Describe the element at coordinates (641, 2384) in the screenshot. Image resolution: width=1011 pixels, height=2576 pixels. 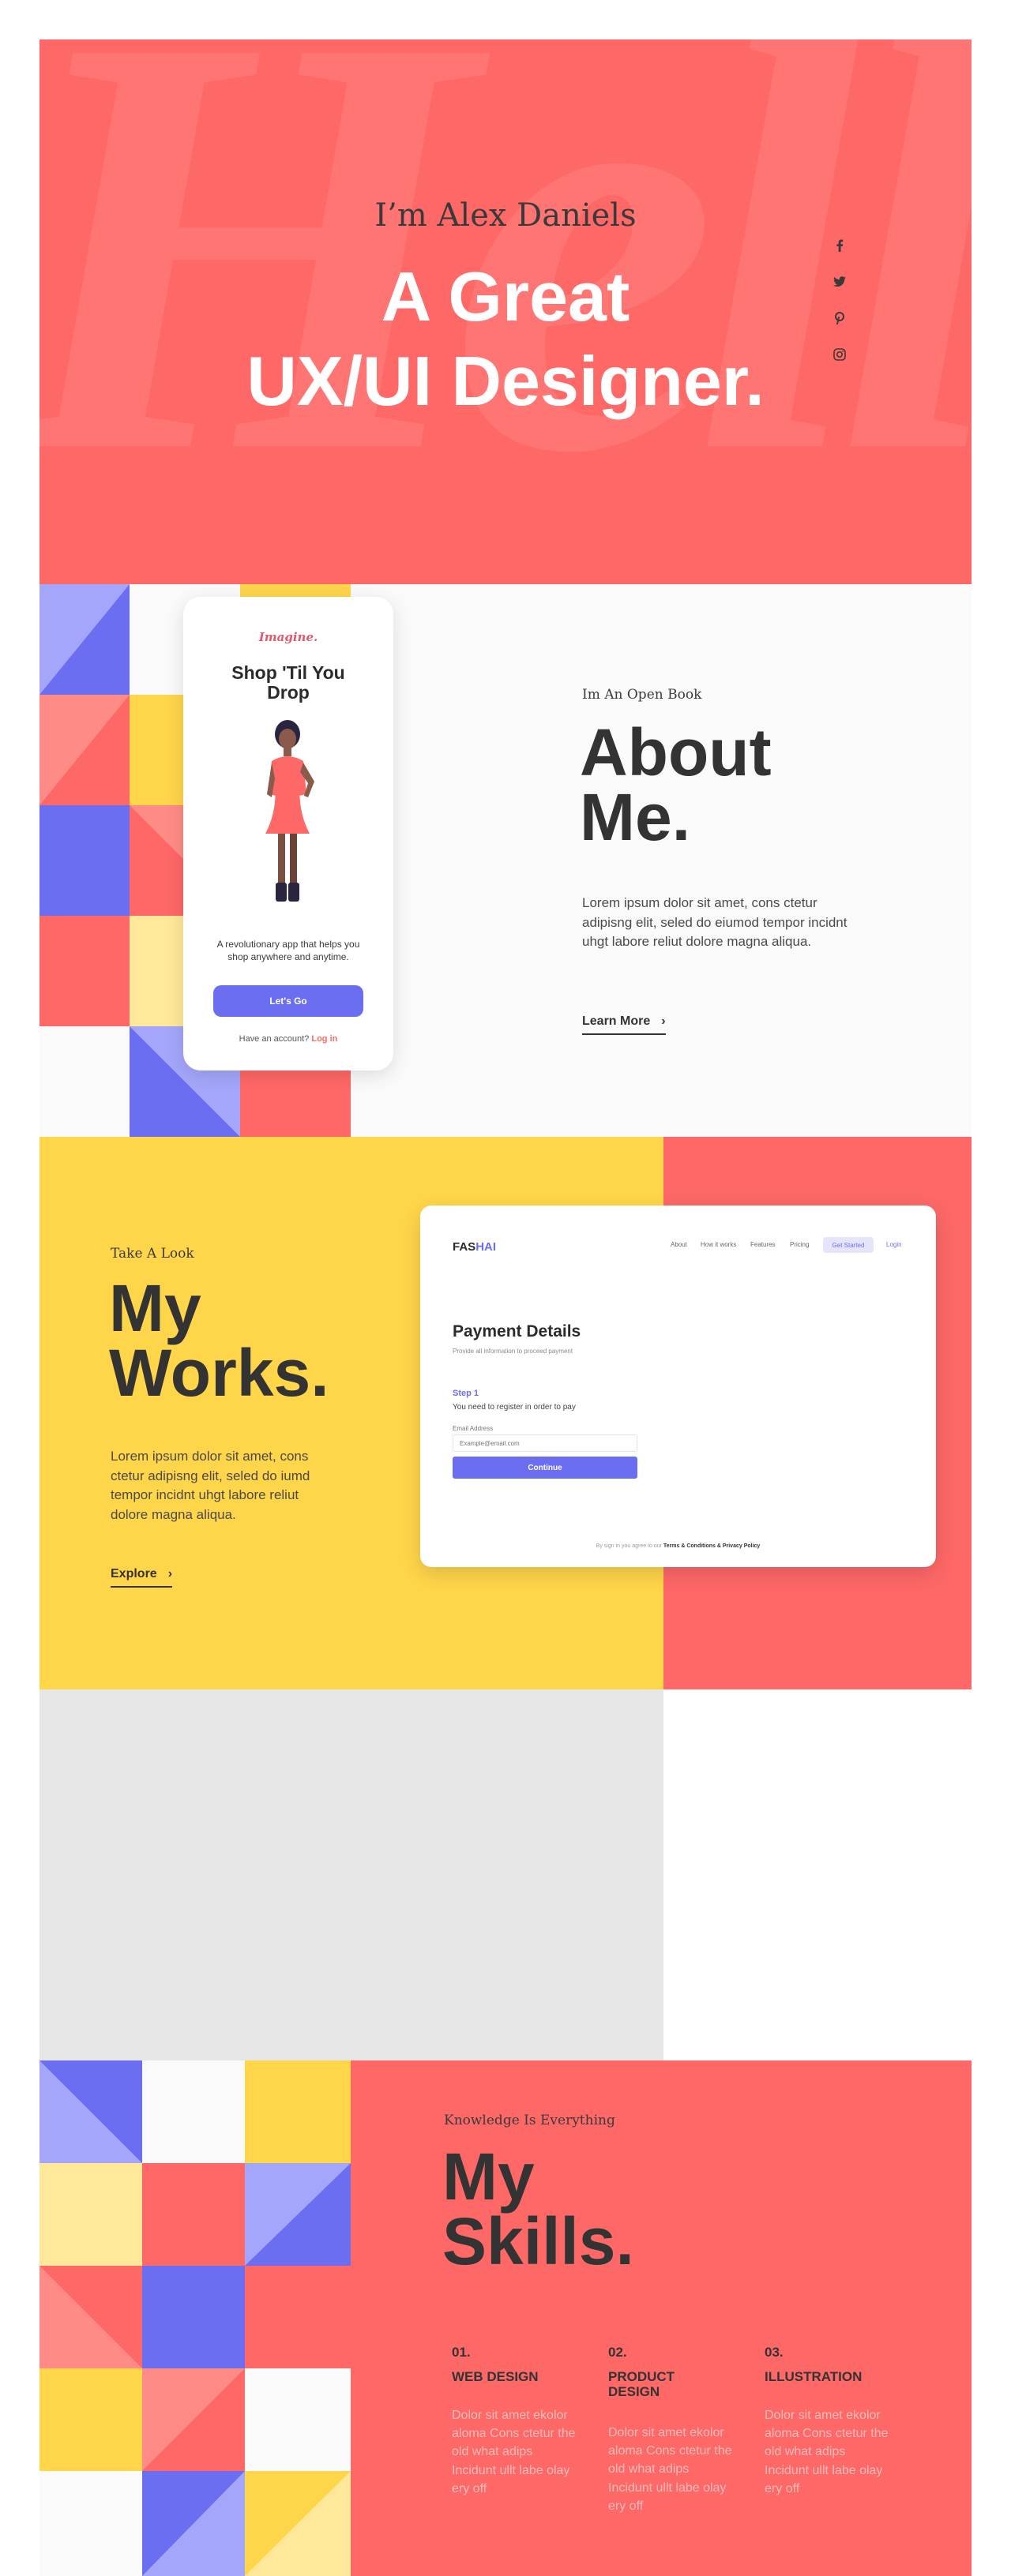
I see `skill-title: PRODUCT DESIGN` at that location.